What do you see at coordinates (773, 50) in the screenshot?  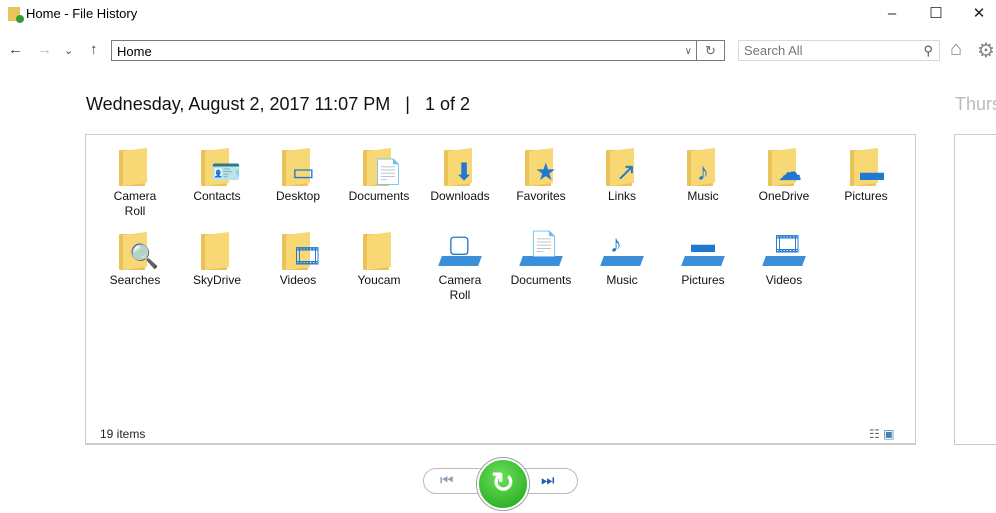 I see `search-placeholder: Search All` at bounding box center [773, 50].